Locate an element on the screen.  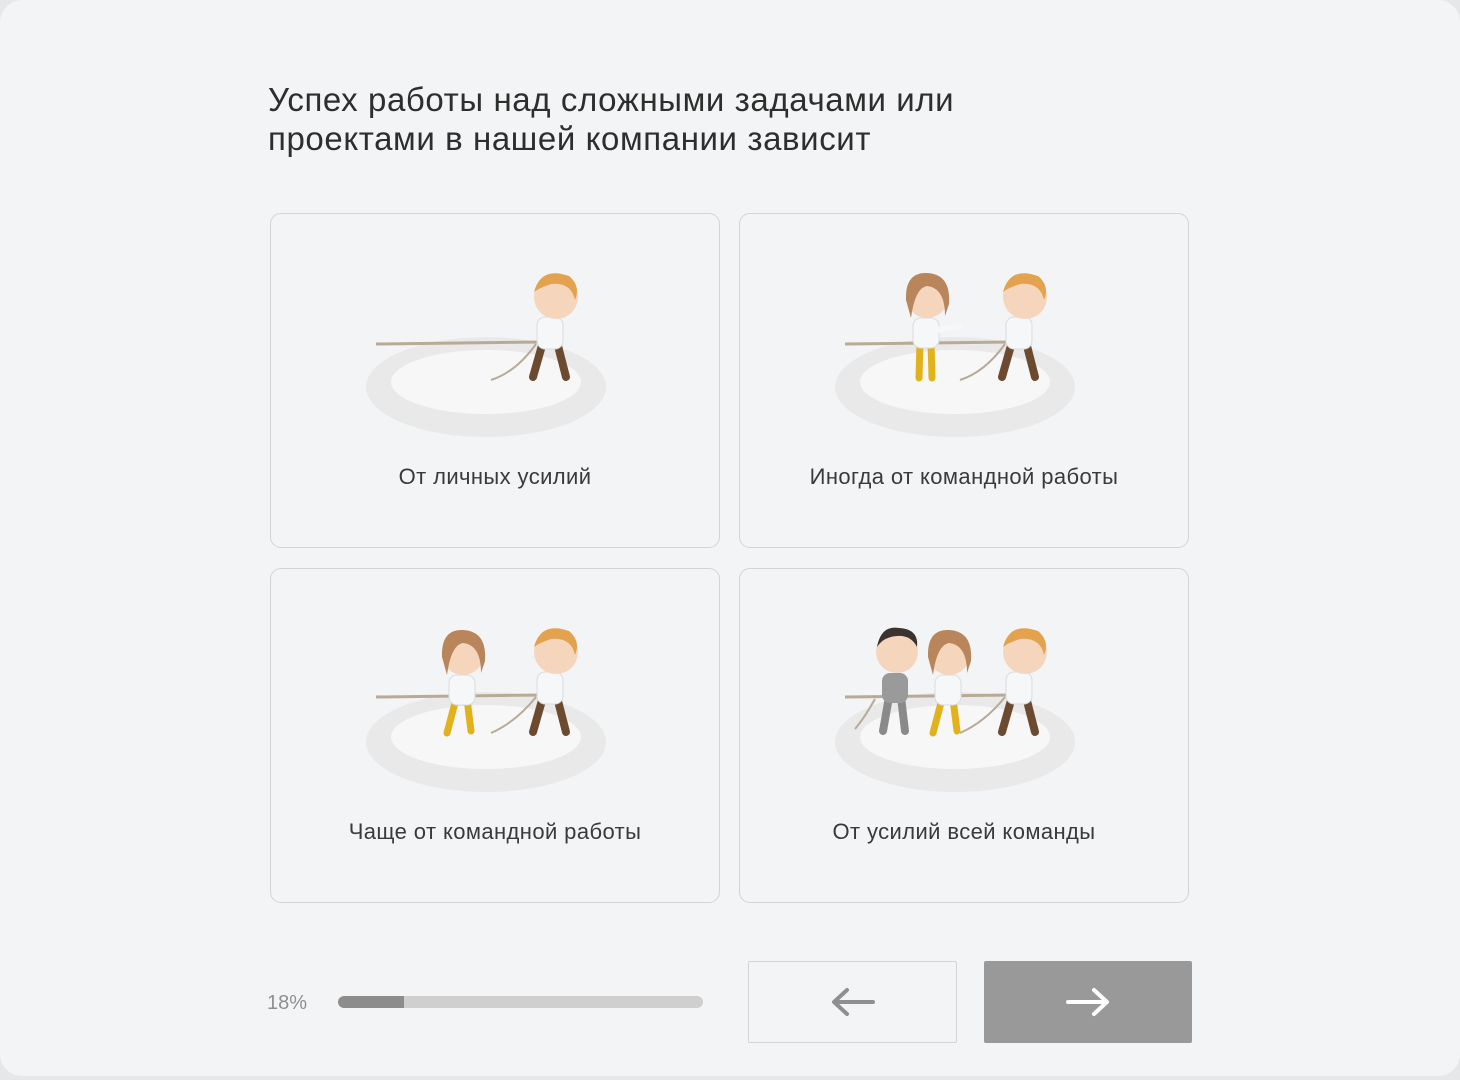
option-label: Чаще от командной работы is located at coordinates (495, 831).